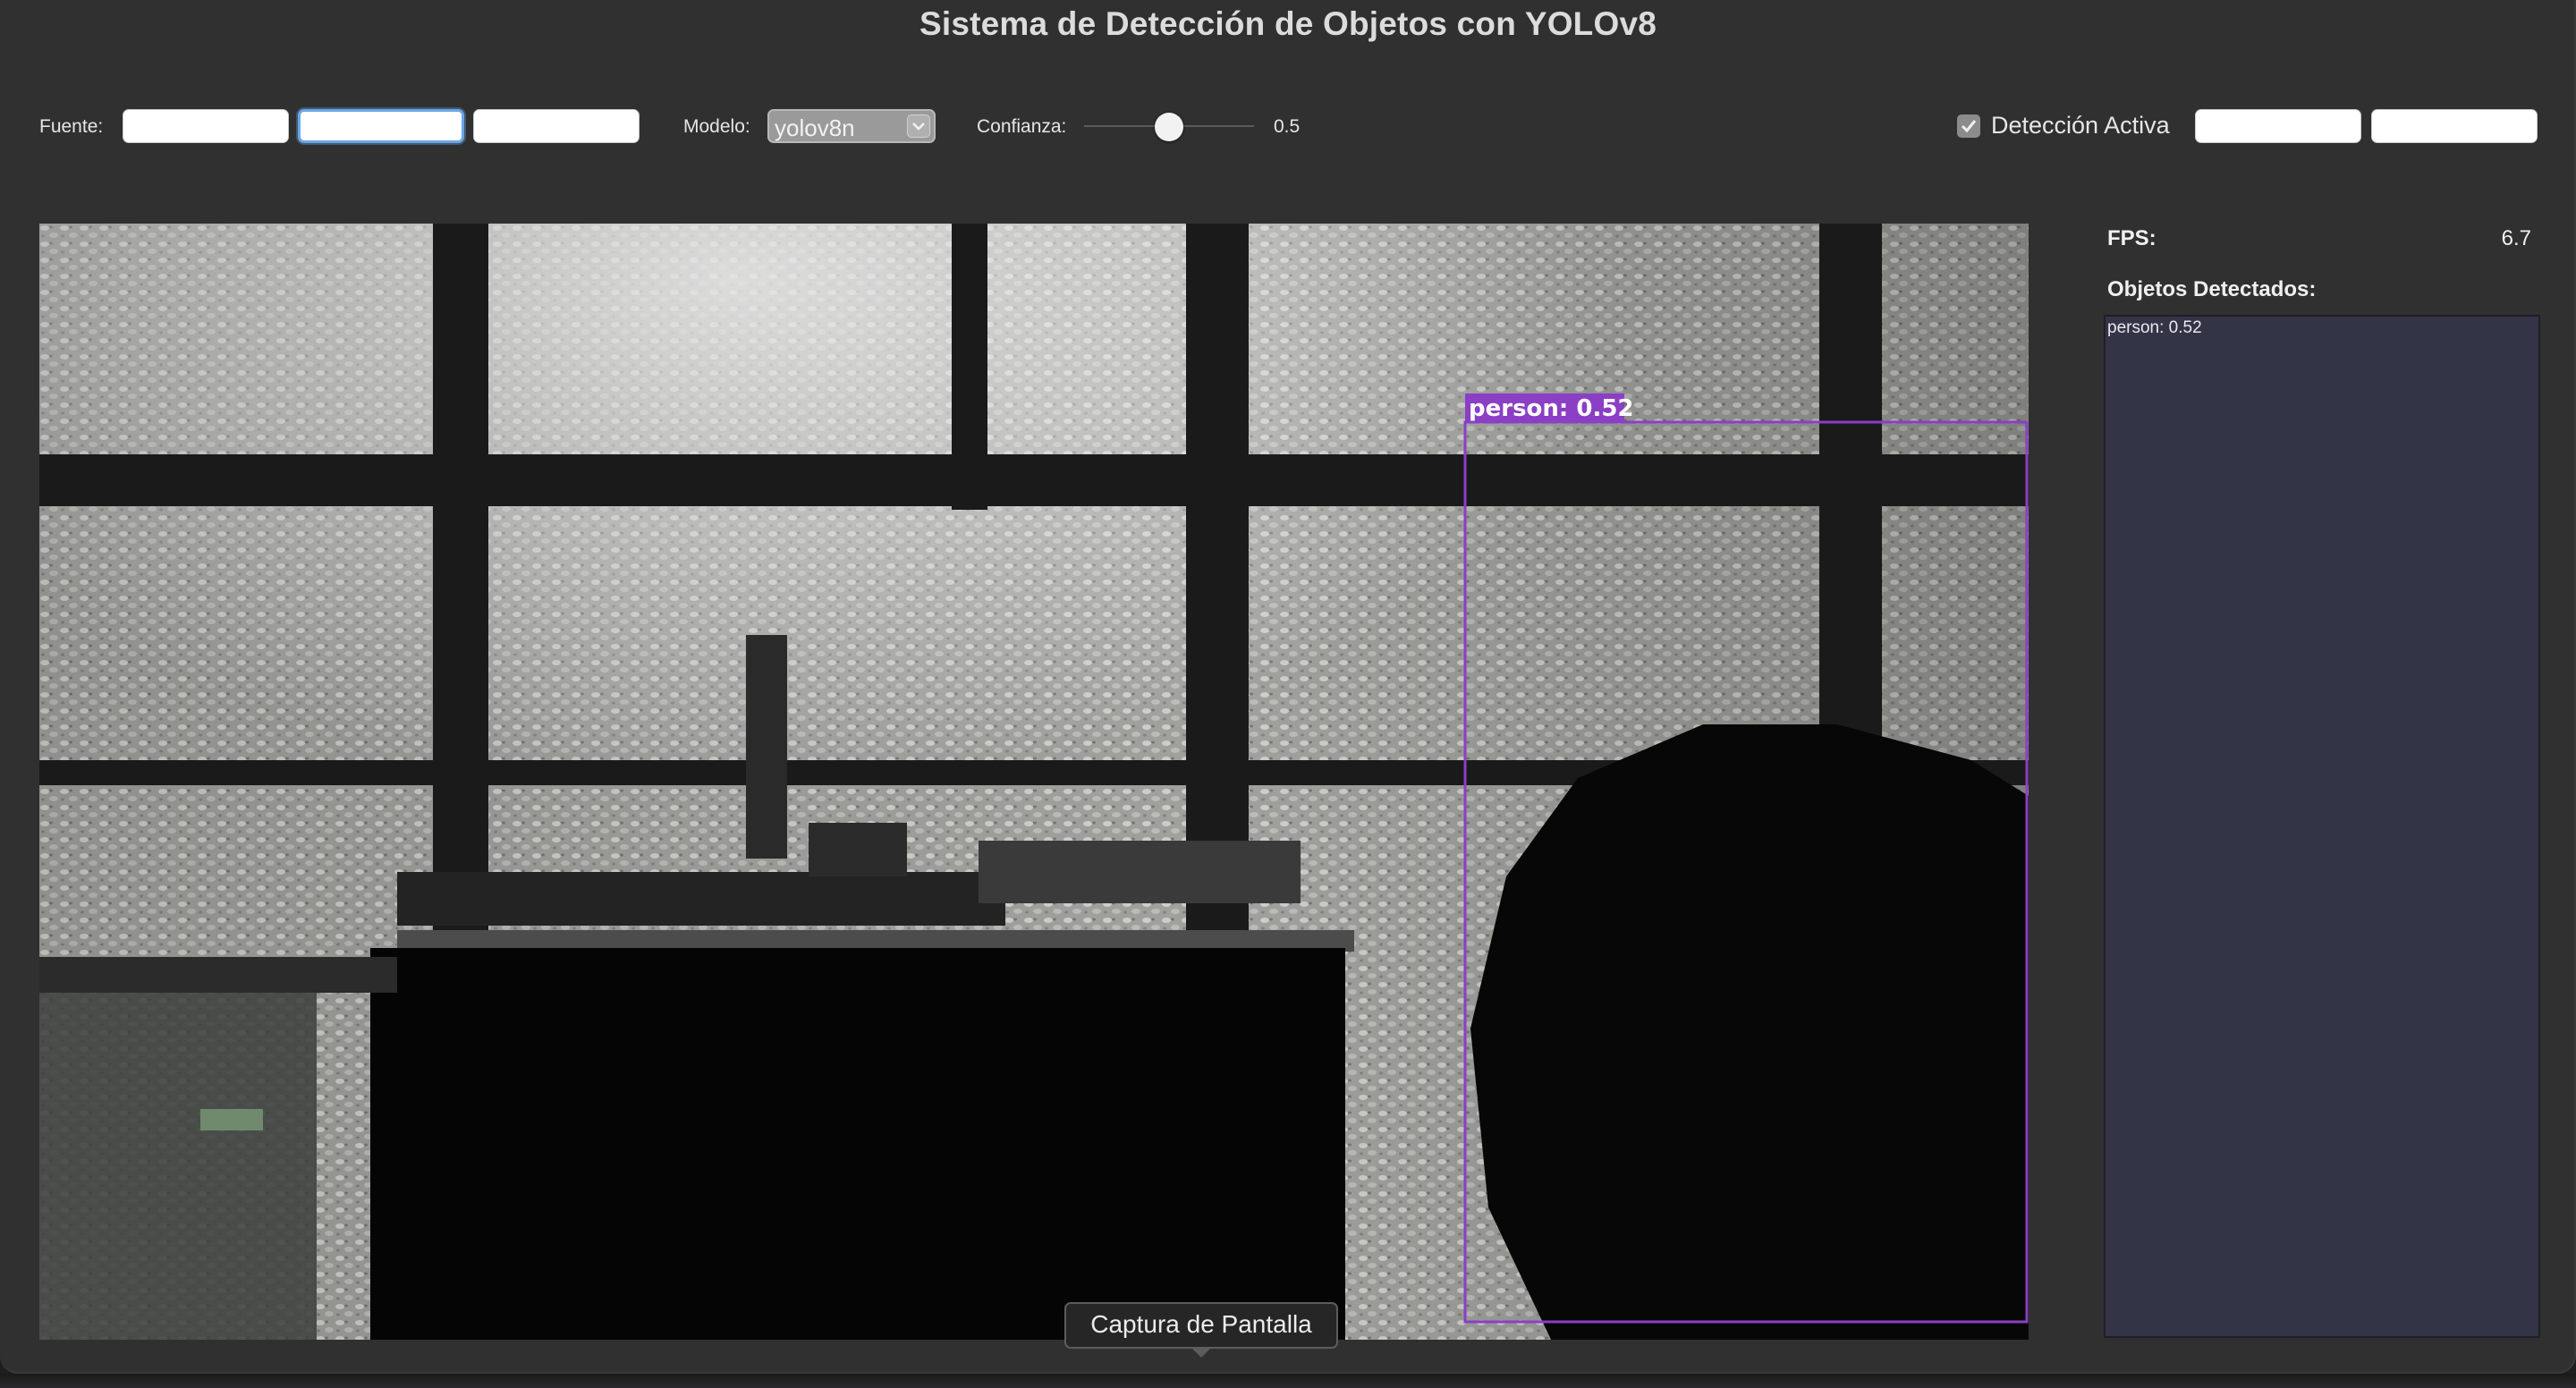  I want to click on model-select: yolov8n, so click(851, 126).